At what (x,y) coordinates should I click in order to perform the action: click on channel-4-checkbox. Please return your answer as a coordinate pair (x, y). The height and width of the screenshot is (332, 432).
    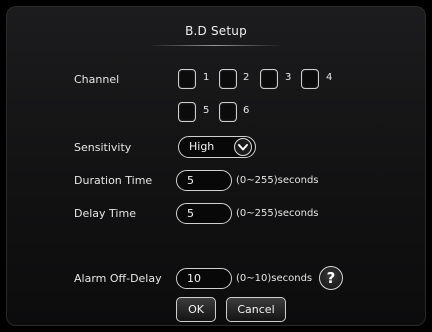
    Looking at the image, I should click on (310, 79).